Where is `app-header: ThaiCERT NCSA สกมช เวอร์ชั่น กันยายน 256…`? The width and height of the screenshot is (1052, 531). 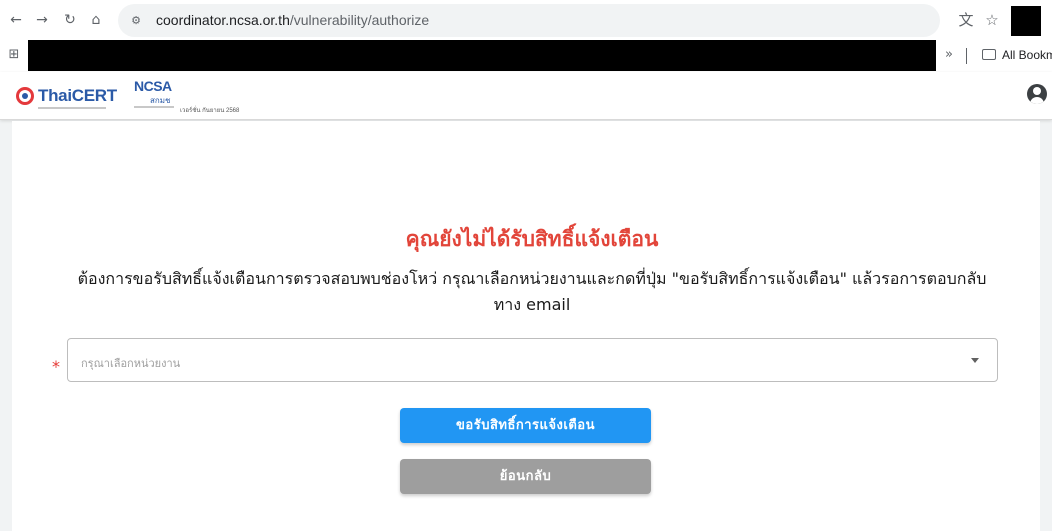
app-header: ThaiCERT NCSA สกมช เวอร์ชั่น กันยายน 256… is located at coordinates (526, 96).